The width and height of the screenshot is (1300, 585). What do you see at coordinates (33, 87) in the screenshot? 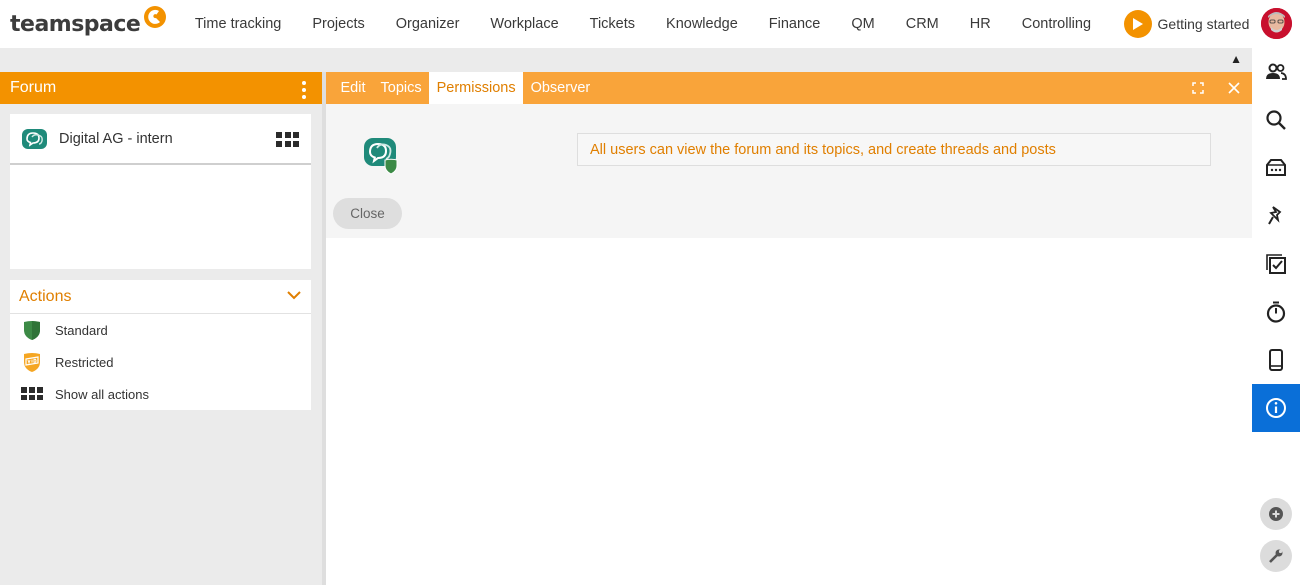
I see `forum-panel-title: Forum` at bounding box center [33, 87].